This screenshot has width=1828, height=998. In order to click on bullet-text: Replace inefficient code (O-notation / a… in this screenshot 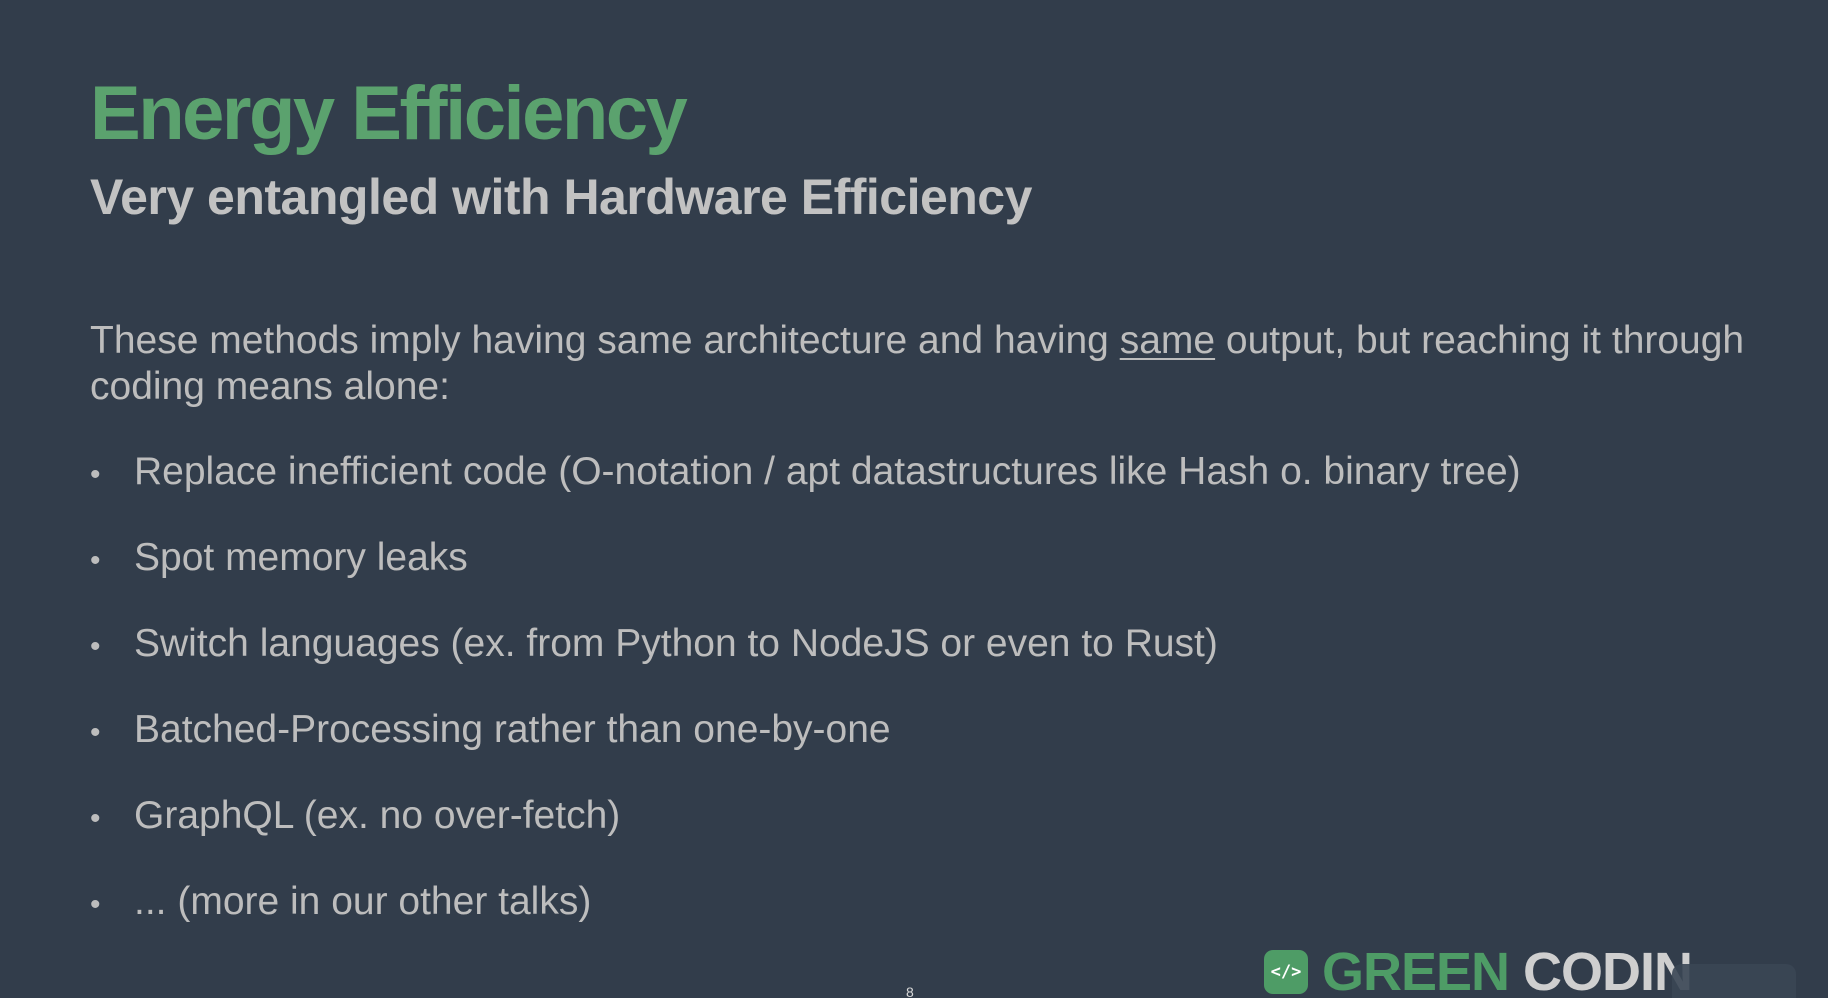, I will do `click(827, 471)`.